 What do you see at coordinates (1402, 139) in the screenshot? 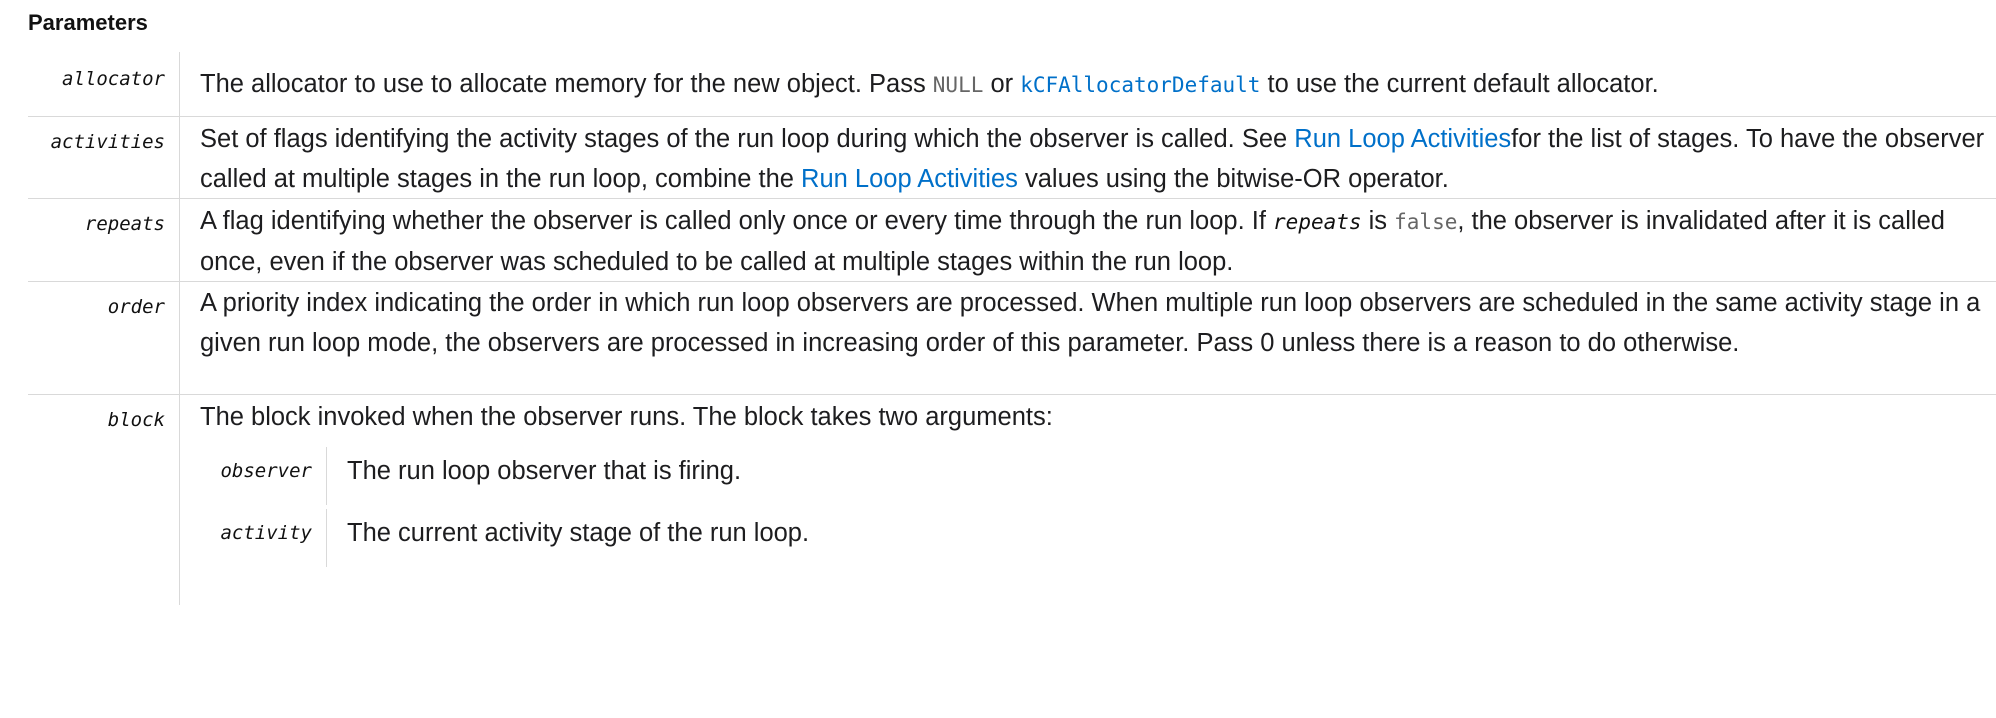
I see `run-loop-activities-link: Run Loop Activities` at bounding box center [1402, 139].